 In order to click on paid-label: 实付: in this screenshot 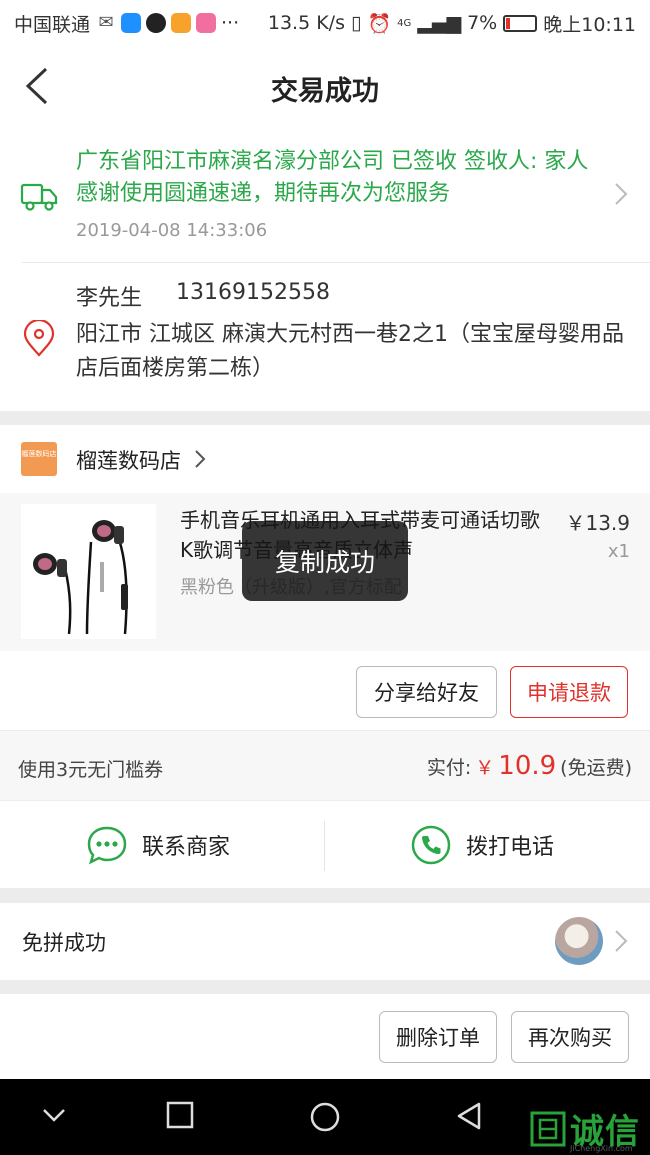, I will do `click(449, 768)`.